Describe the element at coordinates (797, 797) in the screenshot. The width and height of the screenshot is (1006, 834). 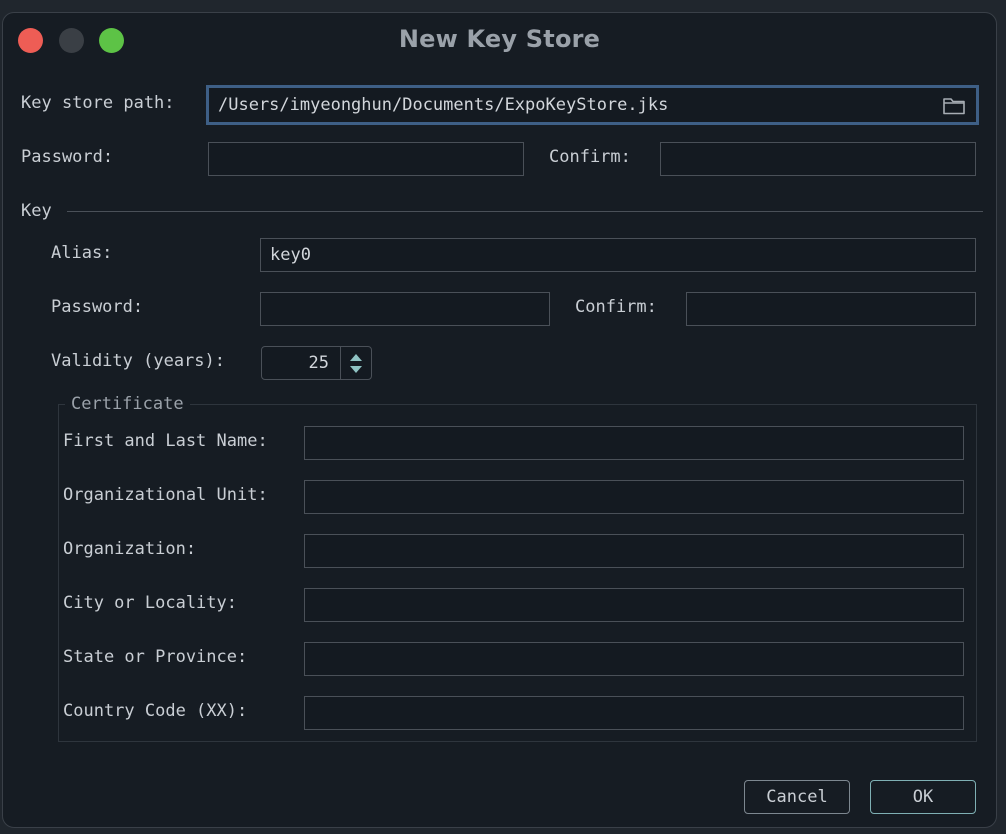
I see `cancel-button: Cancel` at that location.